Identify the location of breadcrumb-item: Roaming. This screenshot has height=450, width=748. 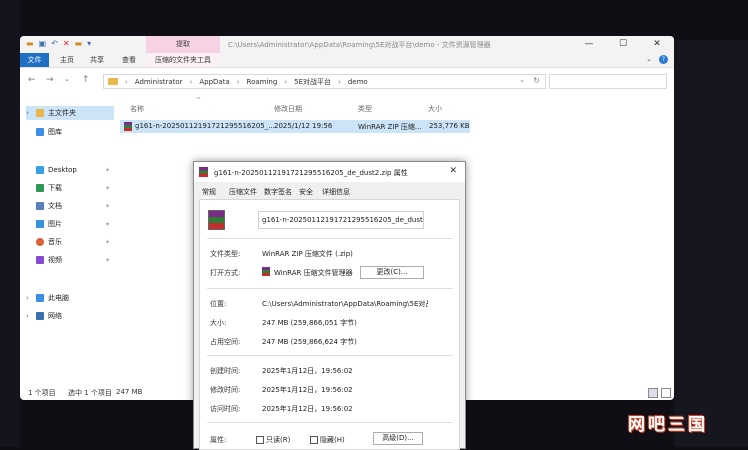
(262, 82).